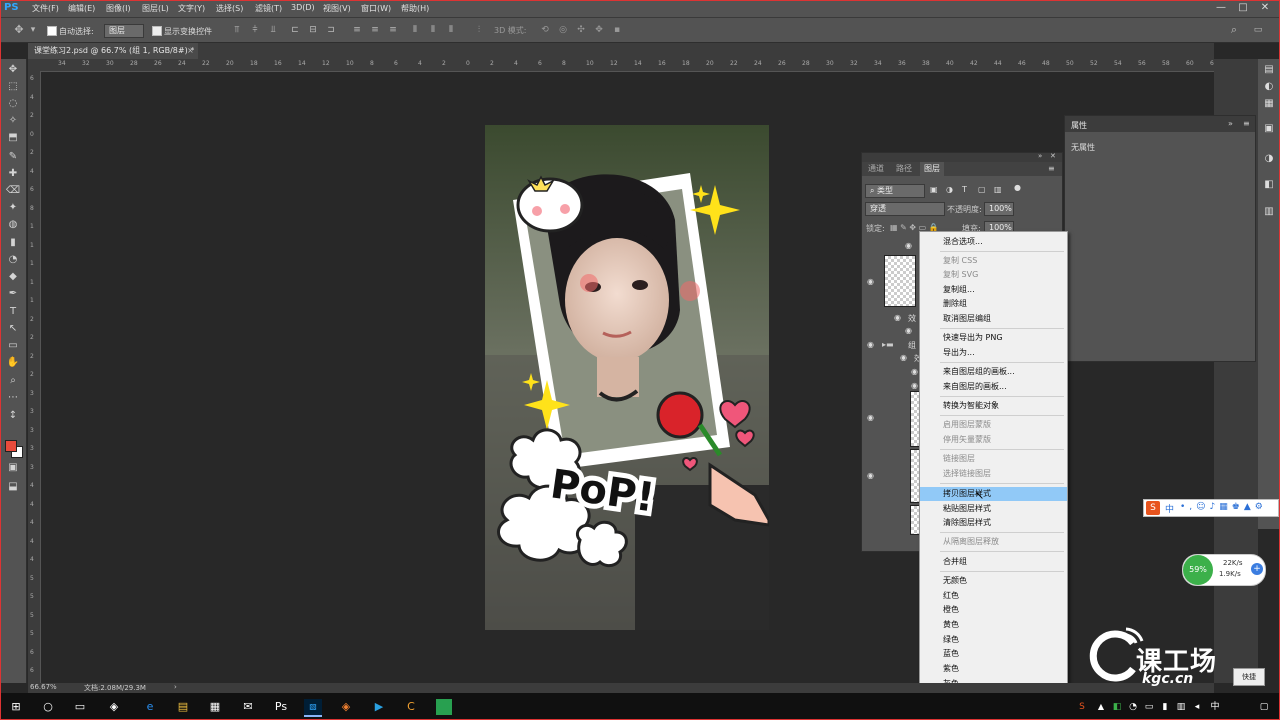 The height and width of the screenshot is (720, 1280). I want to click on color-panel-icon: ◐, so click(1269, 87).